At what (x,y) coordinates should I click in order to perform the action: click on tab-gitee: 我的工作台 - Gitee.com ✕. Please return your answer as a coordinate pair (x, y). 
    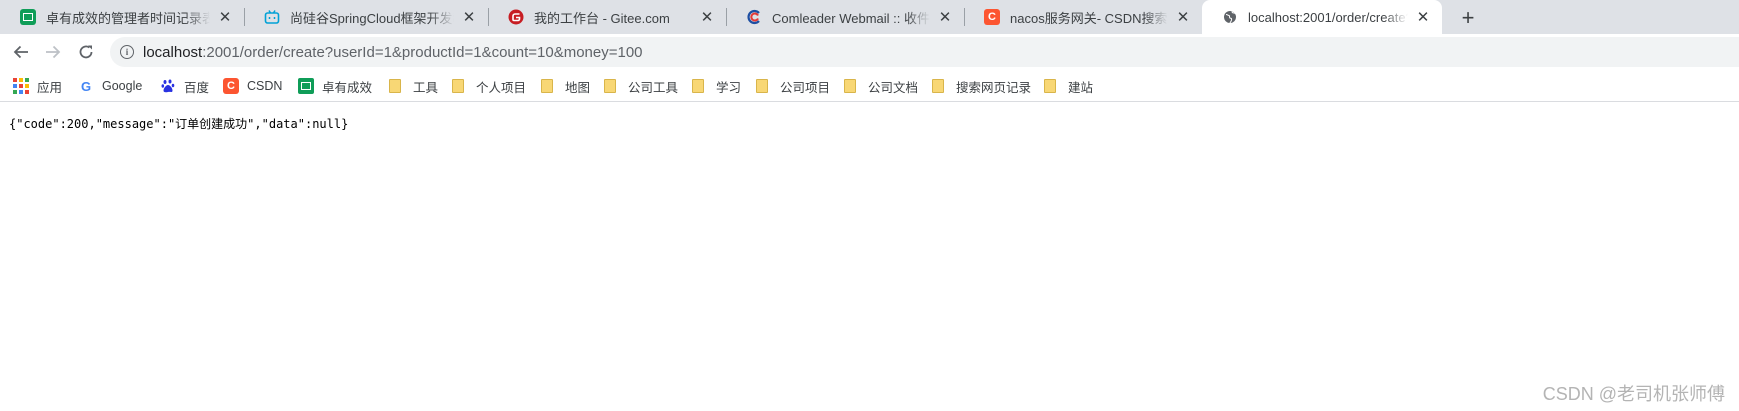
    Looking at the image, I should click on (607, 17).